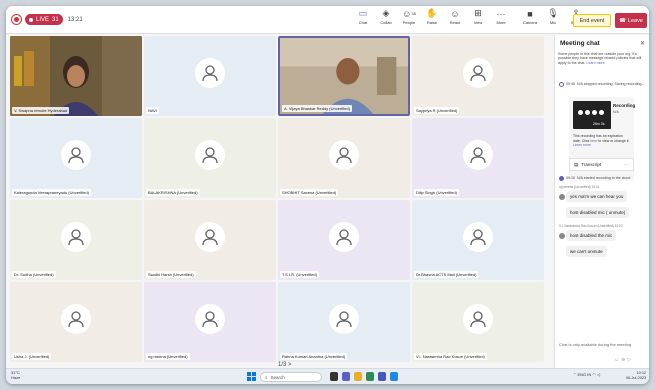 Image resolution: width=655 pixels, height=390 pixels. Describe the element at coordinates (478, 13) in the screenshot. I see `view-icon: ⊞` at that location.